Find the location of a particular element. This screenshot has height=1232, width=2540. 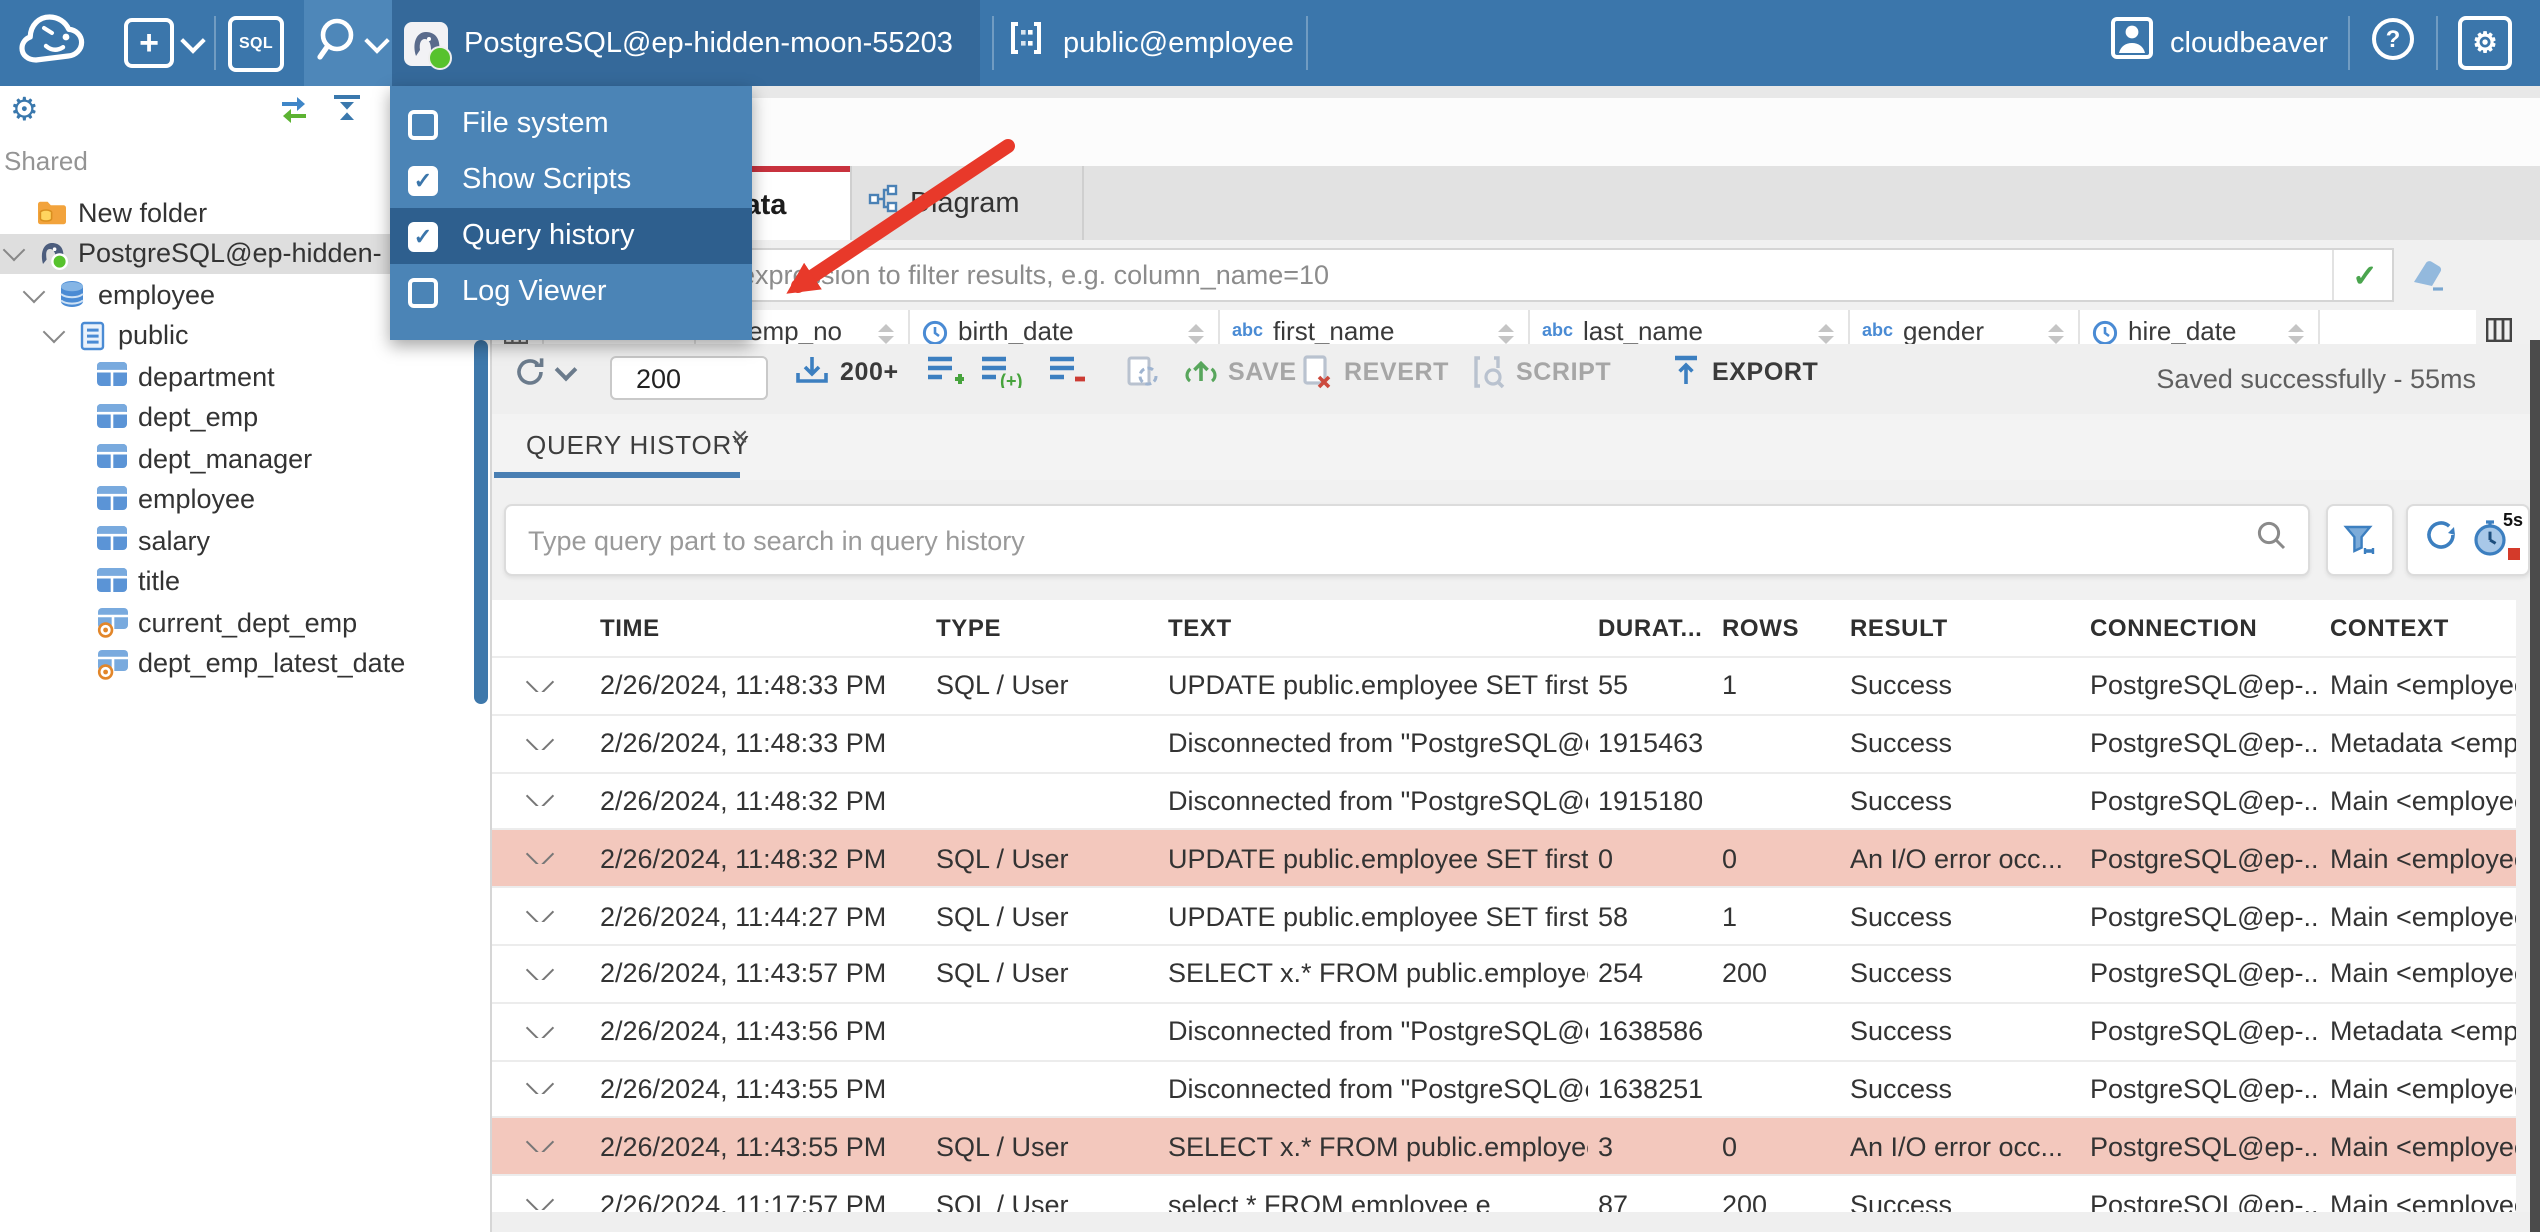

tree-item-salary: salary is located at coordinates (244, 540).